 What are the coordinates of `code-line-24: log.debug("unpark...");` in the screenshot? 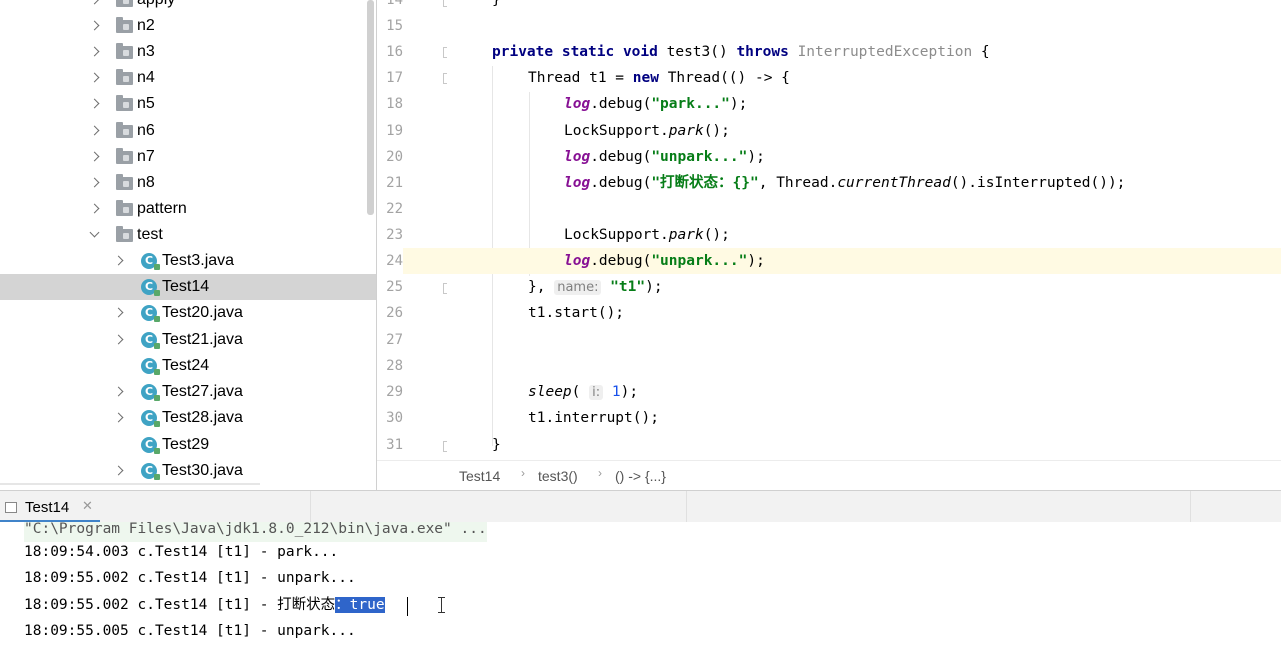 It's located at (864, 261).